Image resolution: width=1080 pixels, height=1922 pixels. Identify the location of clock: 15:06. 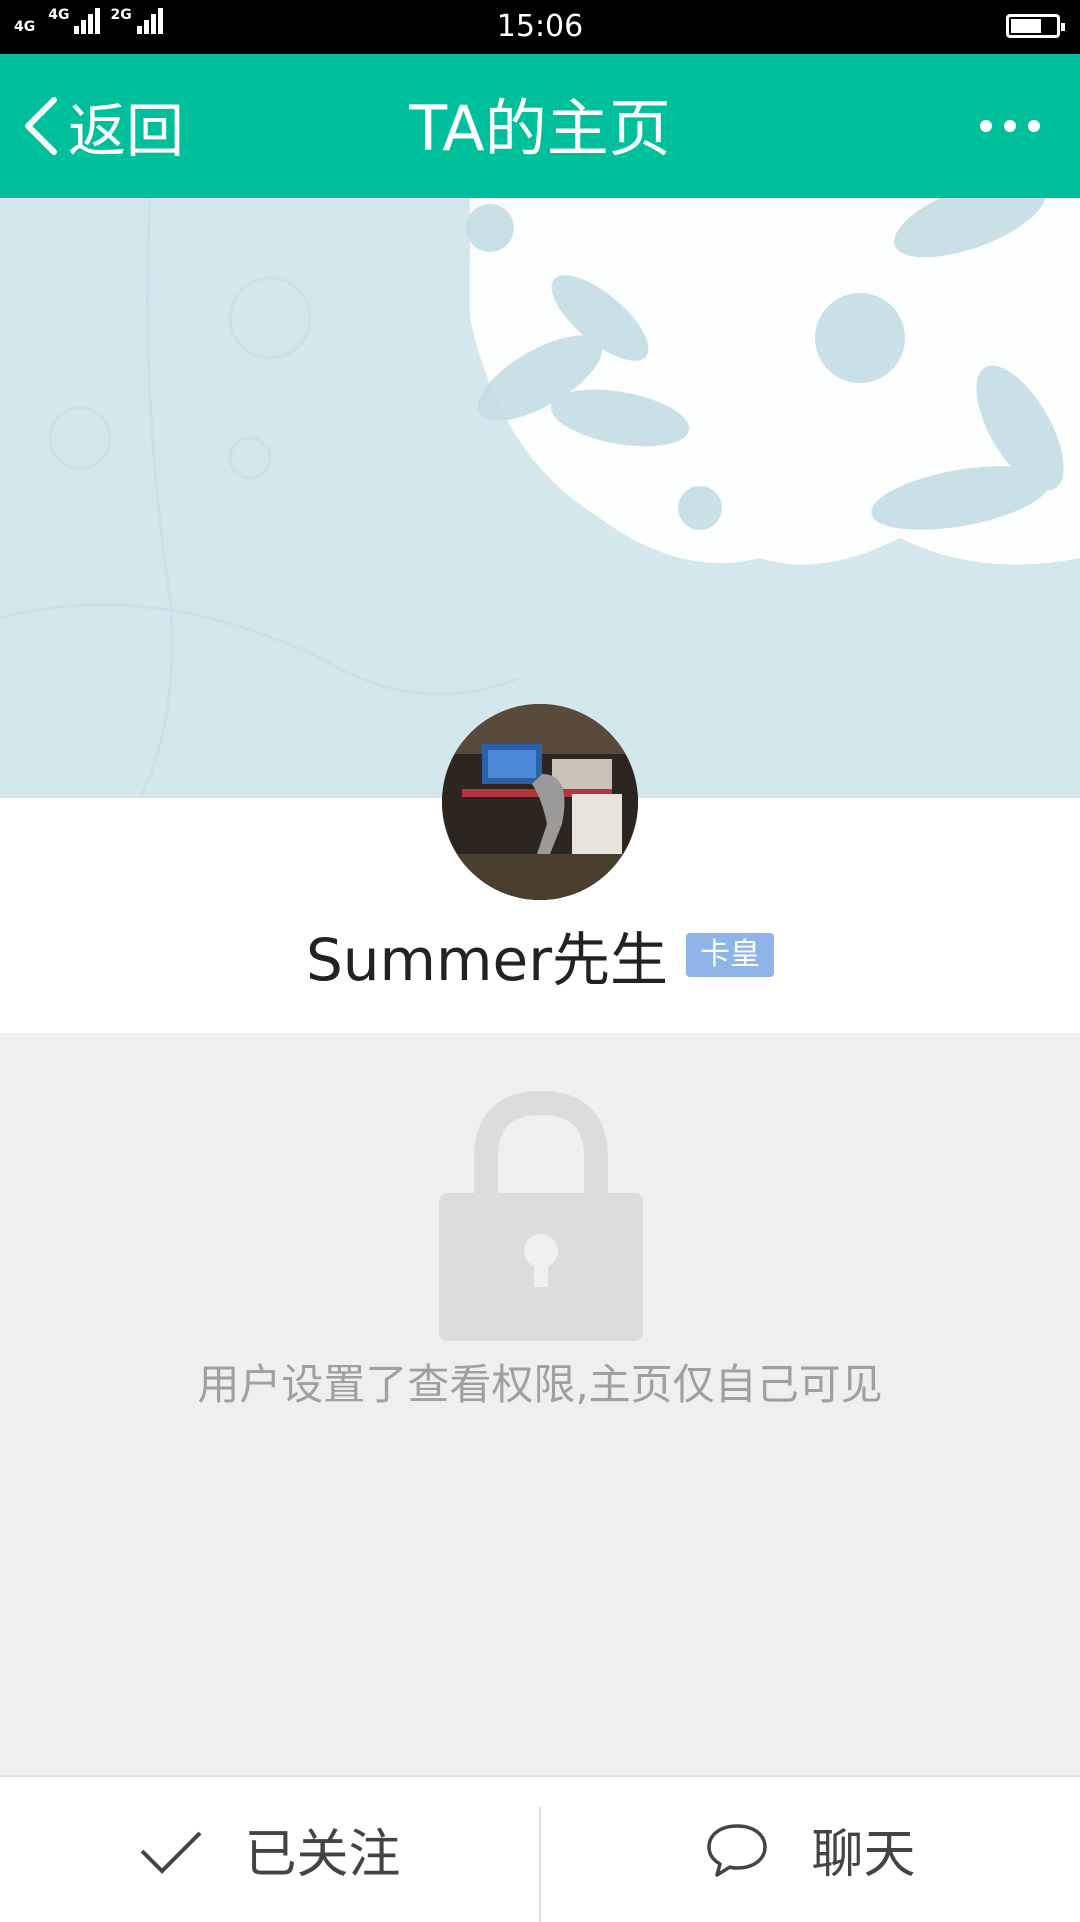
(540, 26).